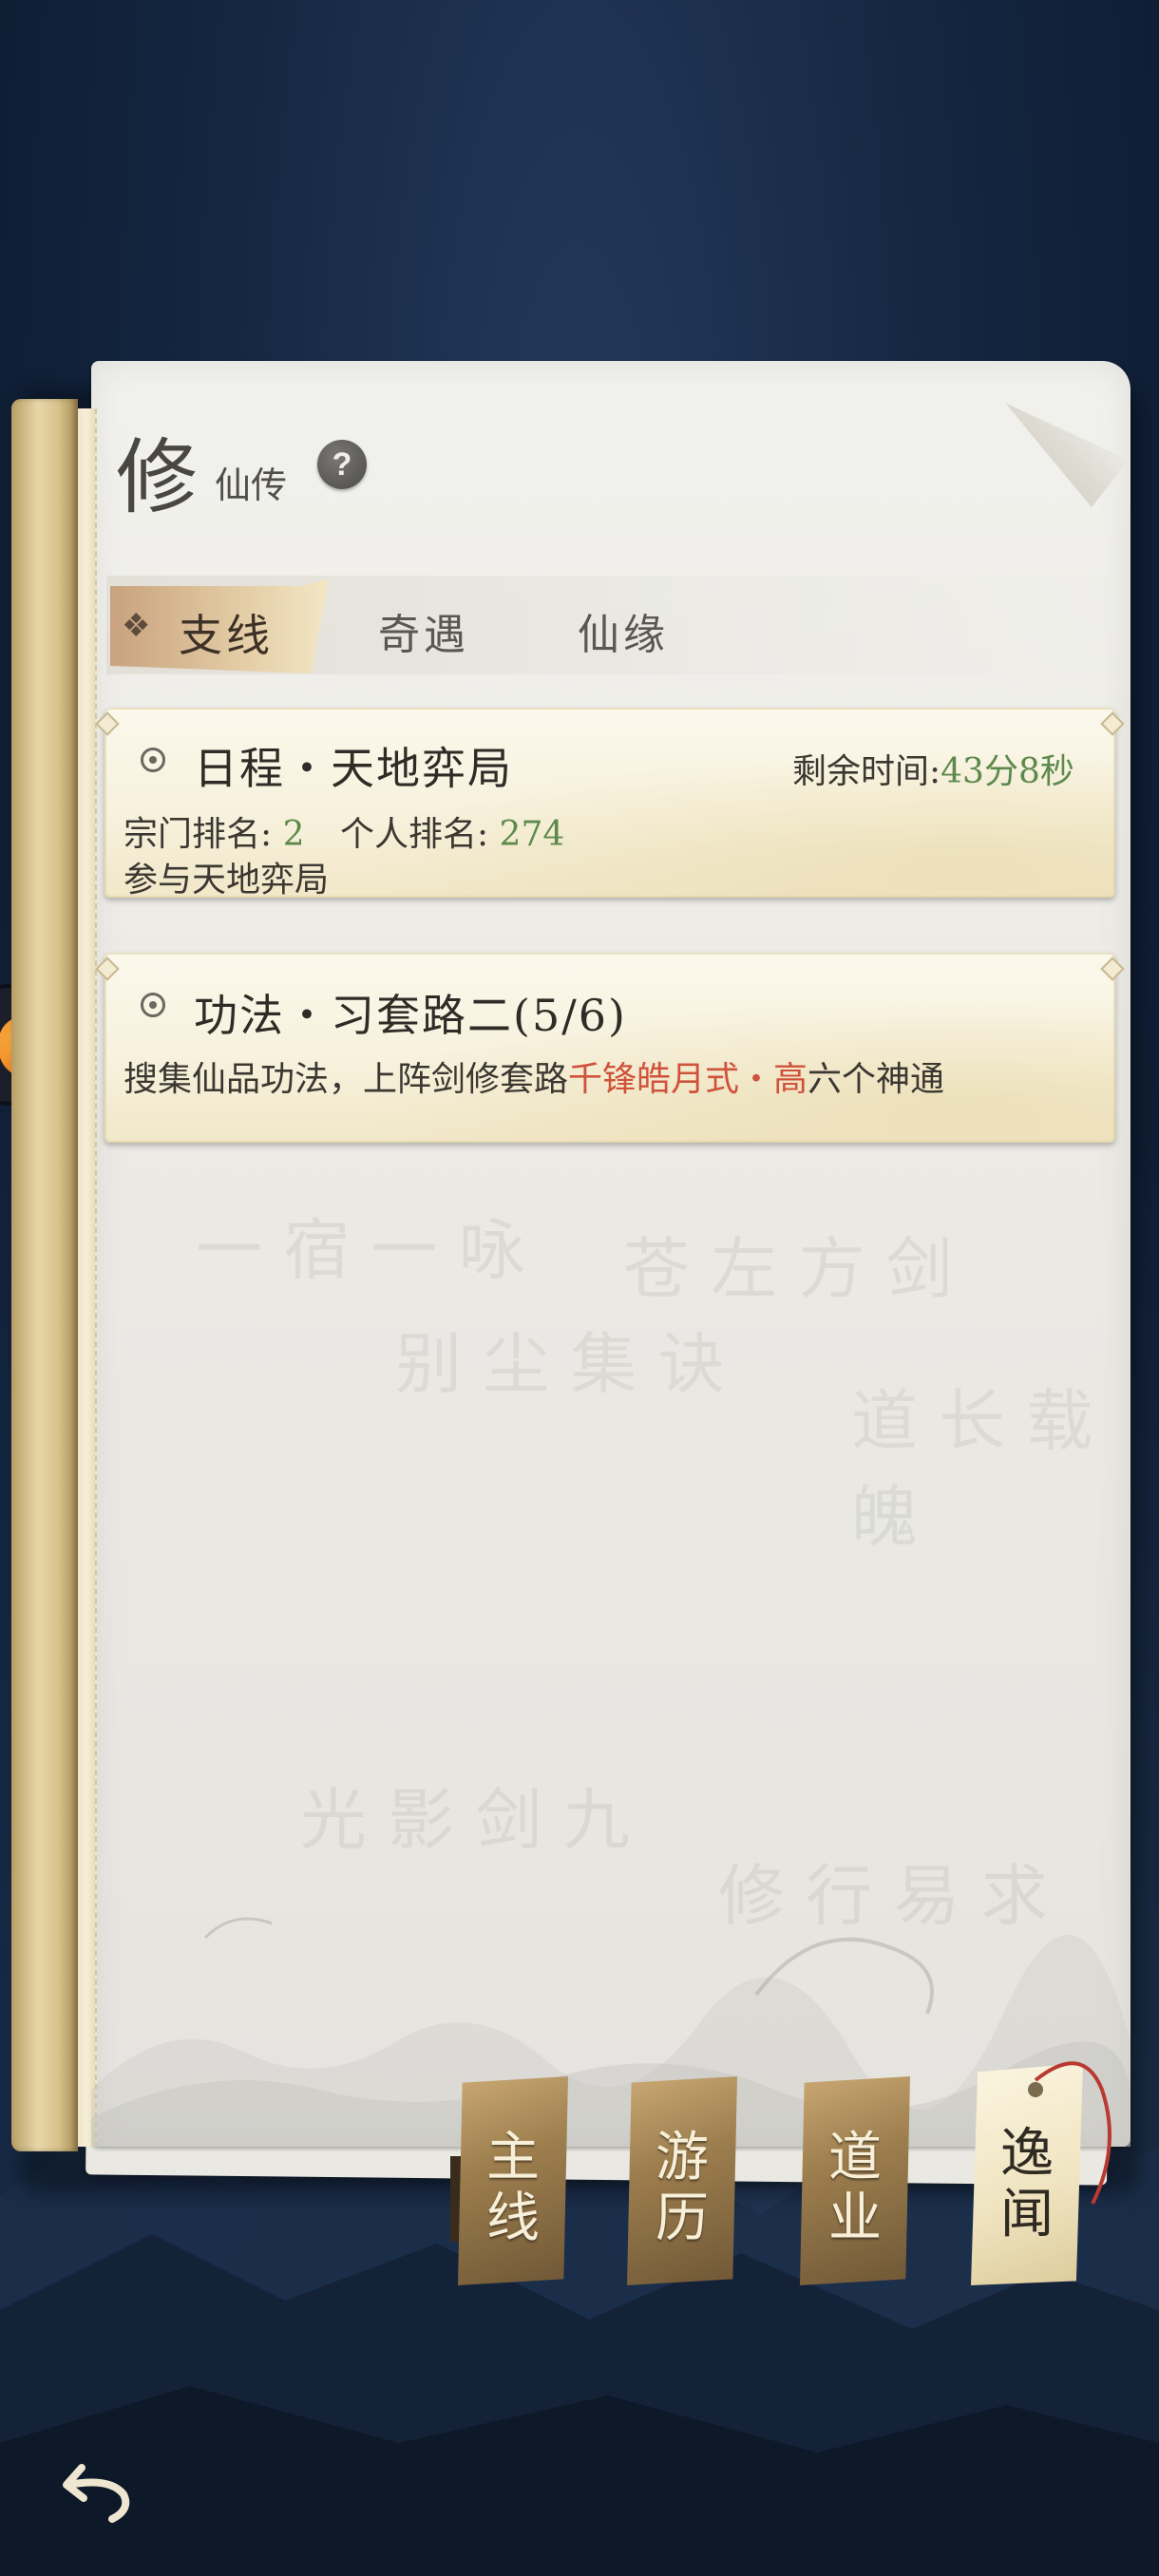 Image resolution: width=1159 pixels, height=2576 pixels. What do you see at coordinates (788, 1269) in the screenshot?
I see `calligraphy-bg: 苍 左 方 剑` at bounding box center [788, 1269].